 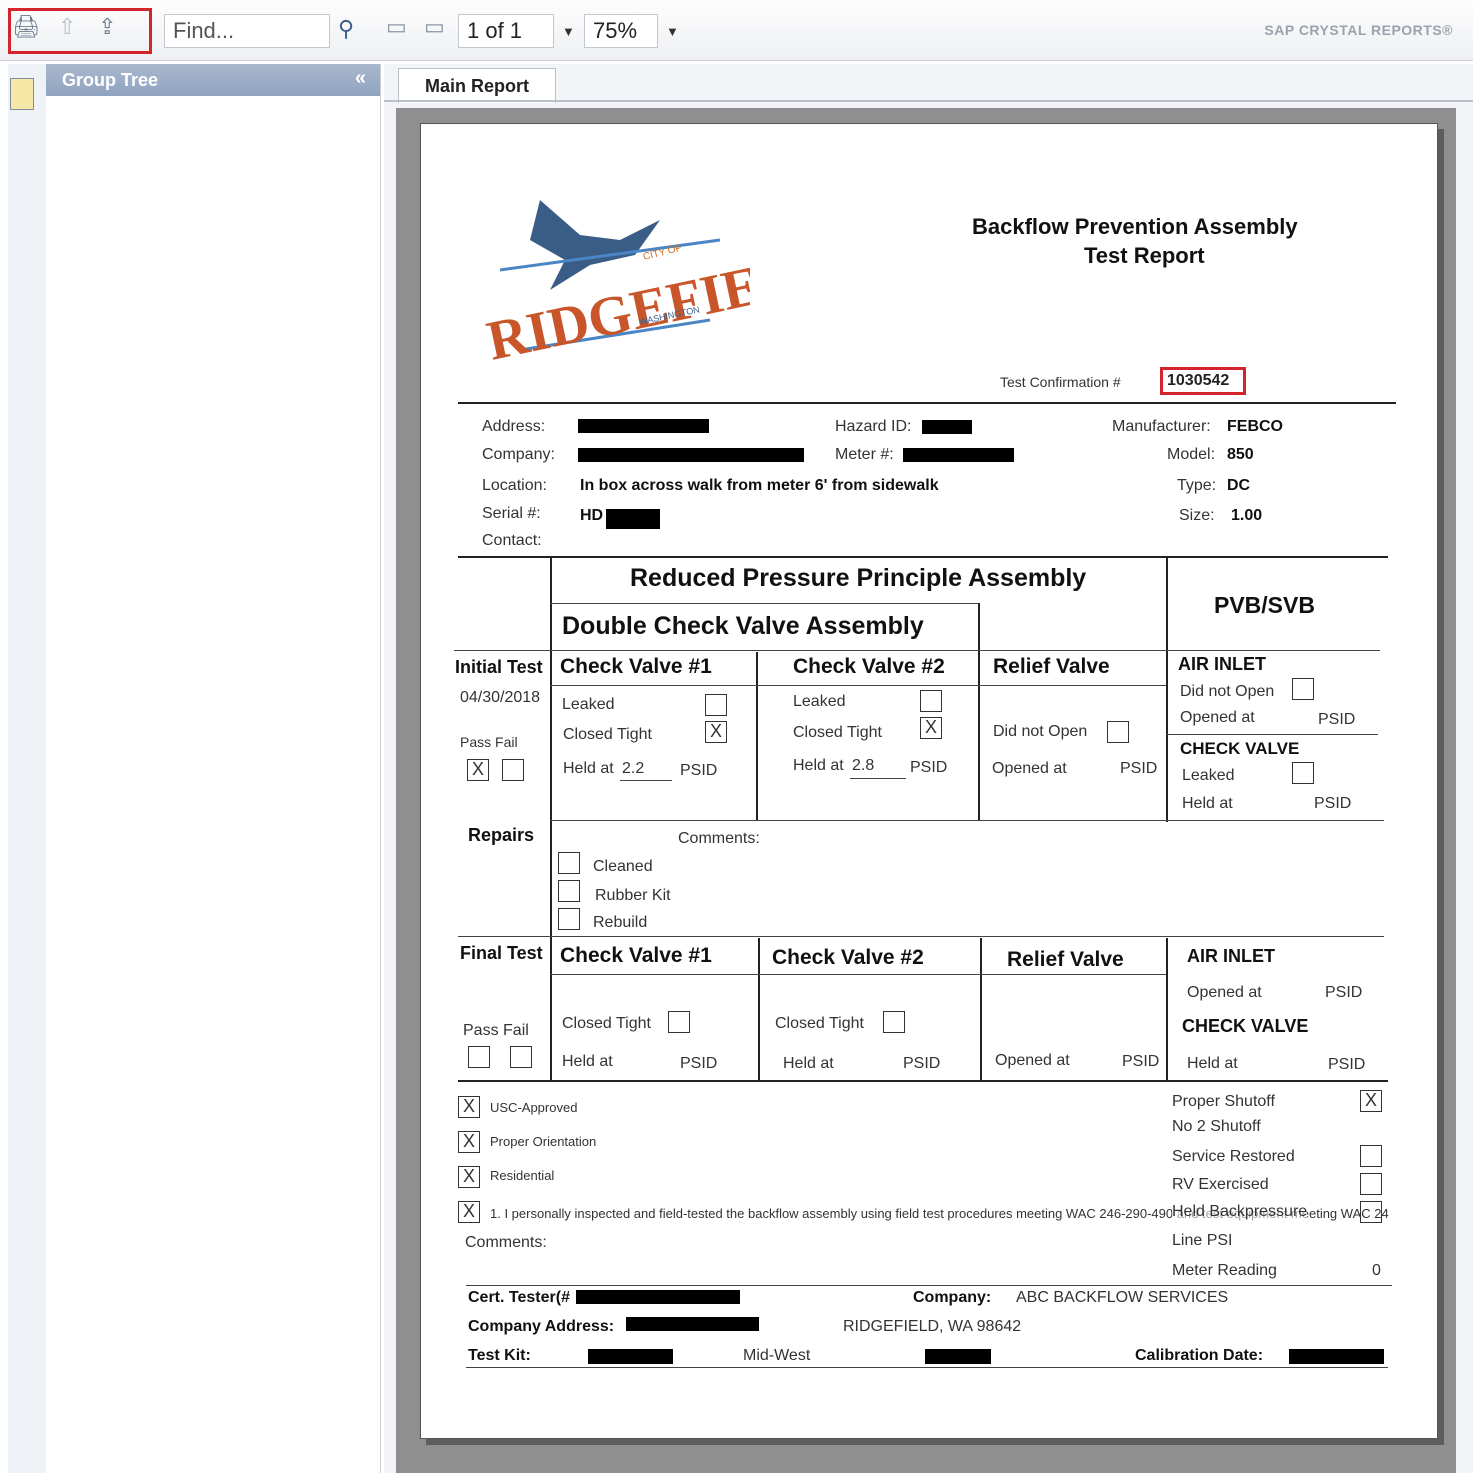 I want to click on pvb-held-label: Held at, so click(x=1207, y=803).